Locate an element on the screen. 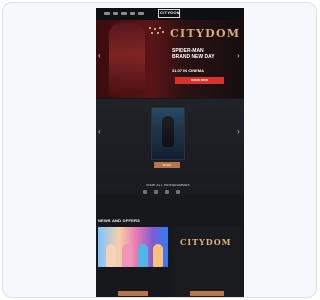 This screenshot has width=320, height=300. movie-poster is located at coordinates (168, 133).